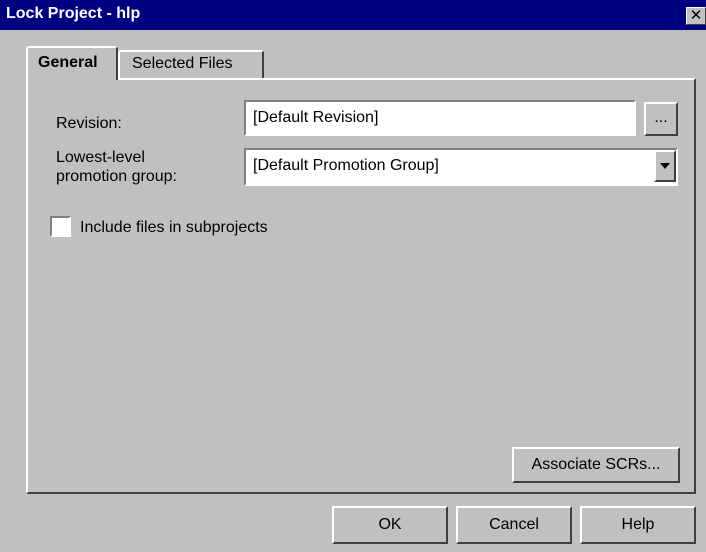  What do you see at coordinates (116, 176) in the screenshot?
I see `promotion-group-label-line2: promotion group:` at bounding box center [116, 176].